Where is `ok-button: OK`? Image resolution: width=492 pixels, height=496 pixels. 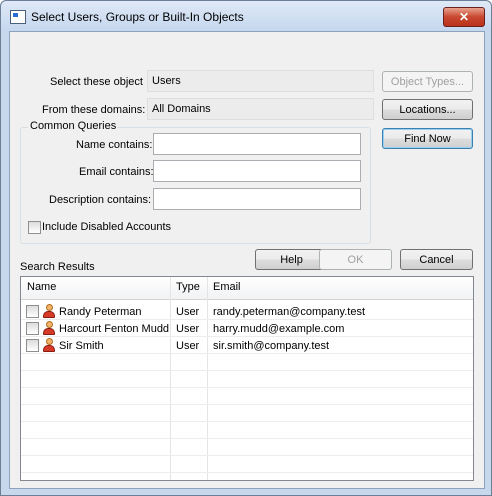
ok-button: OK is located at coordinates (355, 259).